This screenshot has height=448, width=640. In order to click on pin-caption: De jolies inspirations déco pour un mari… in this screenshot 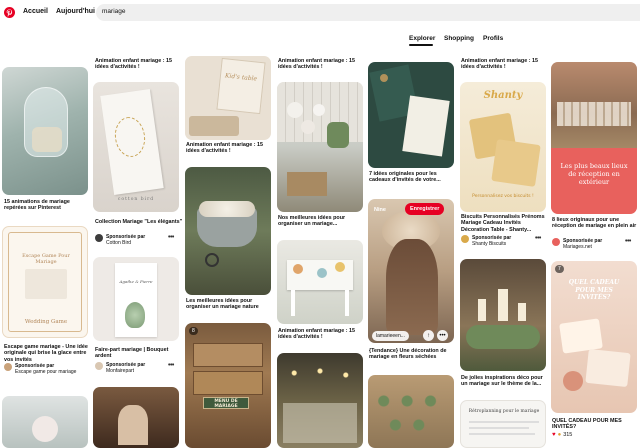, I will do `click(505, 381)`.